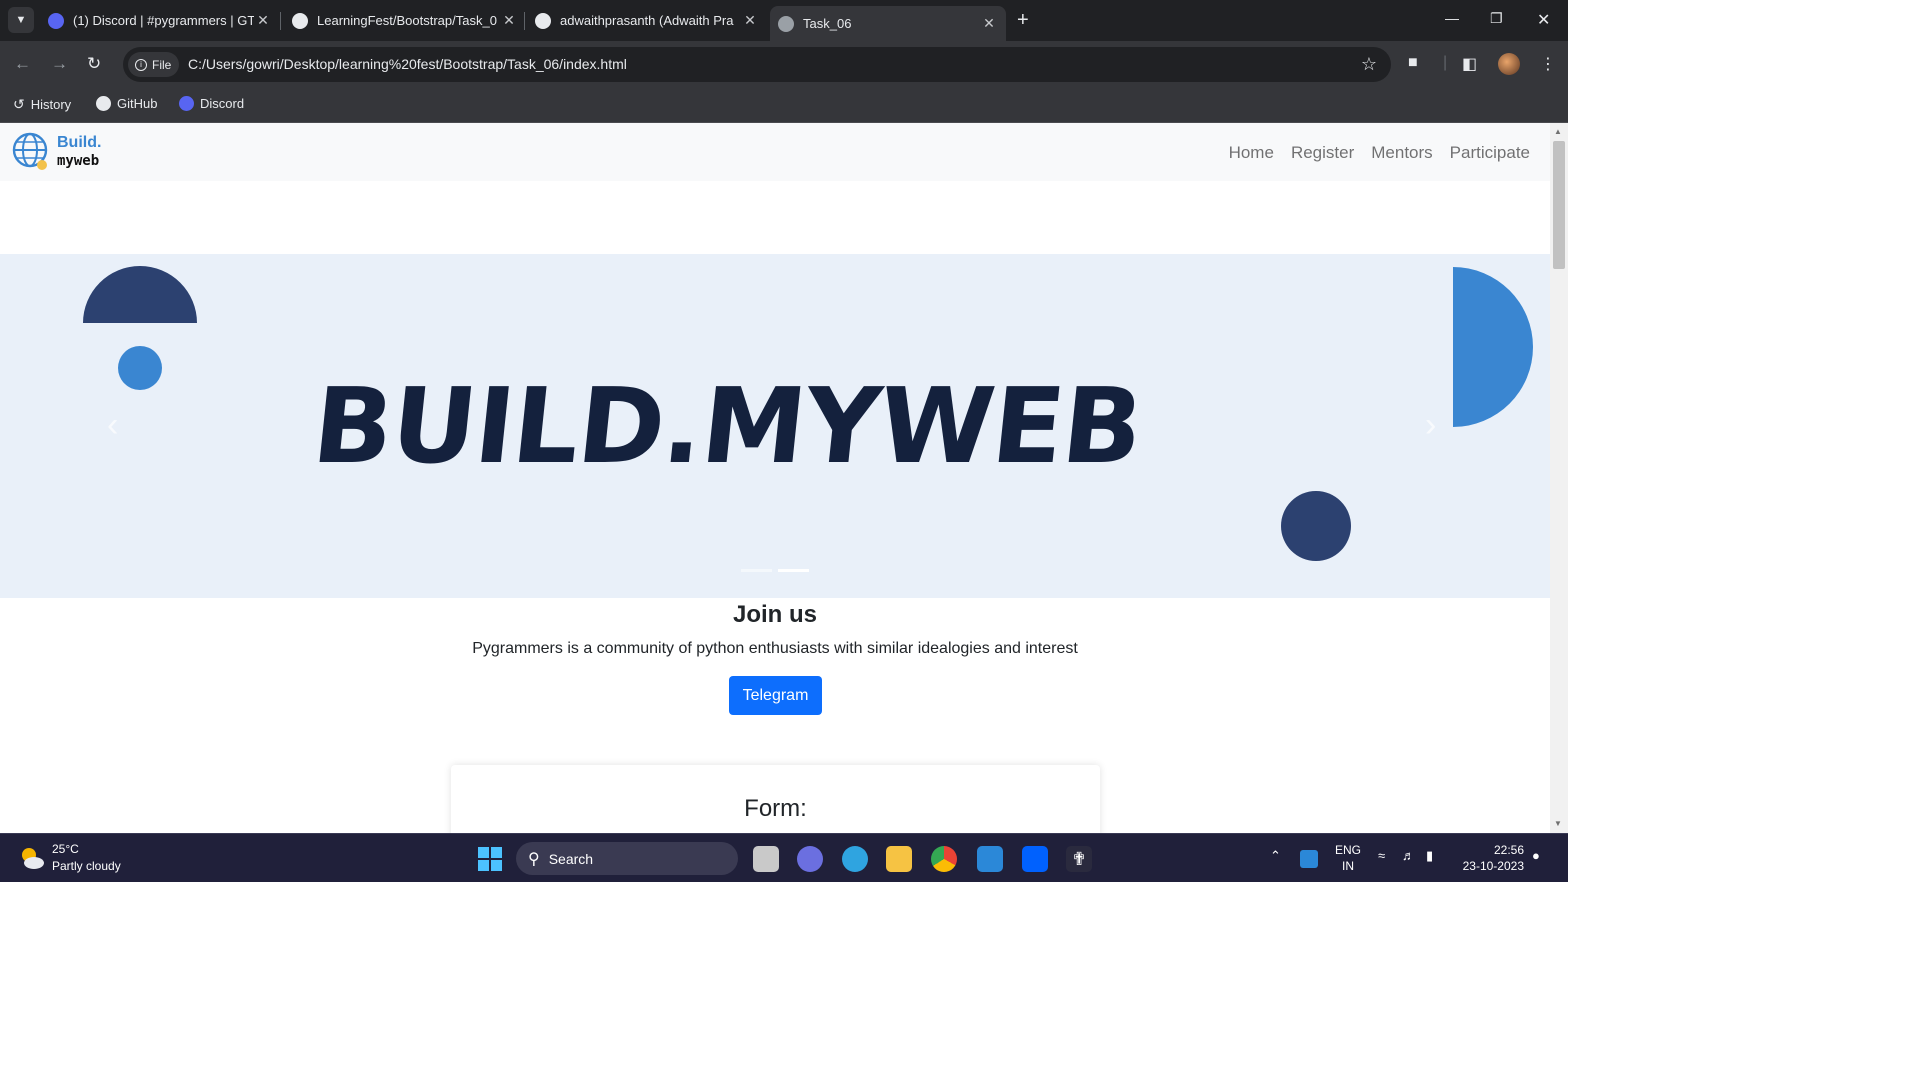  I want to click on lang-line2: IN, so click(1348, 866).